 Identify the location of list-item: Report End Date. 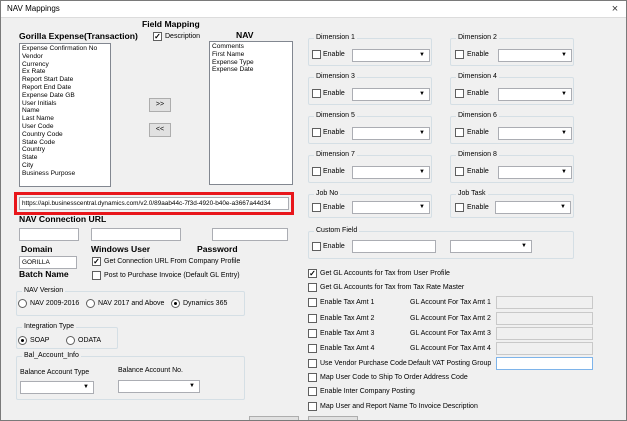
(65, 88).